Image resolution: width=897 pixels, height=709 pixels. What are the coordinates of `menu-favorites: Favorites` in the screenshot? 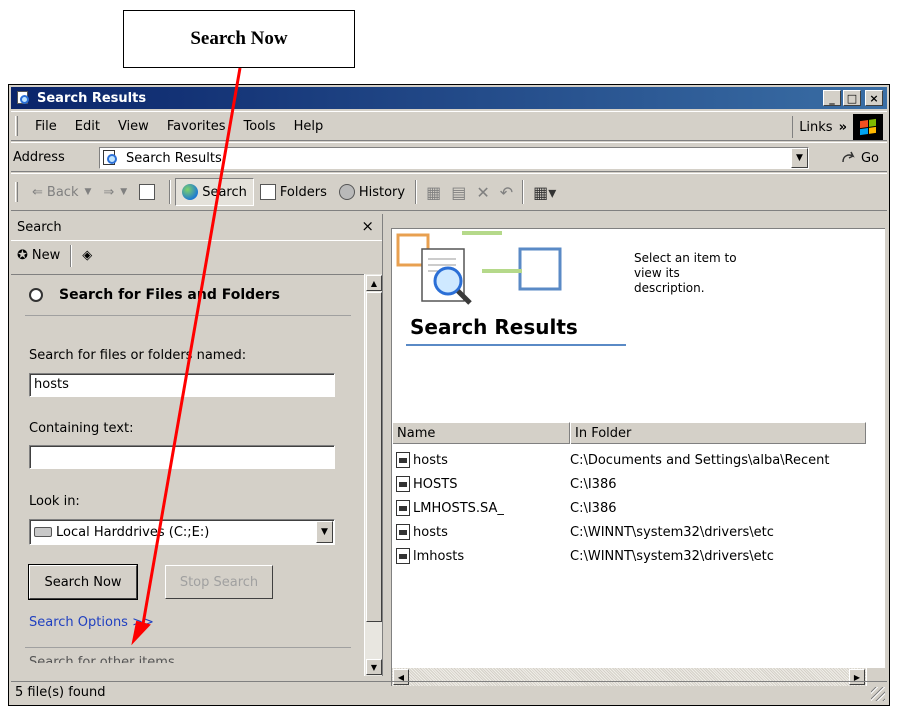 It's located at (196, 126).